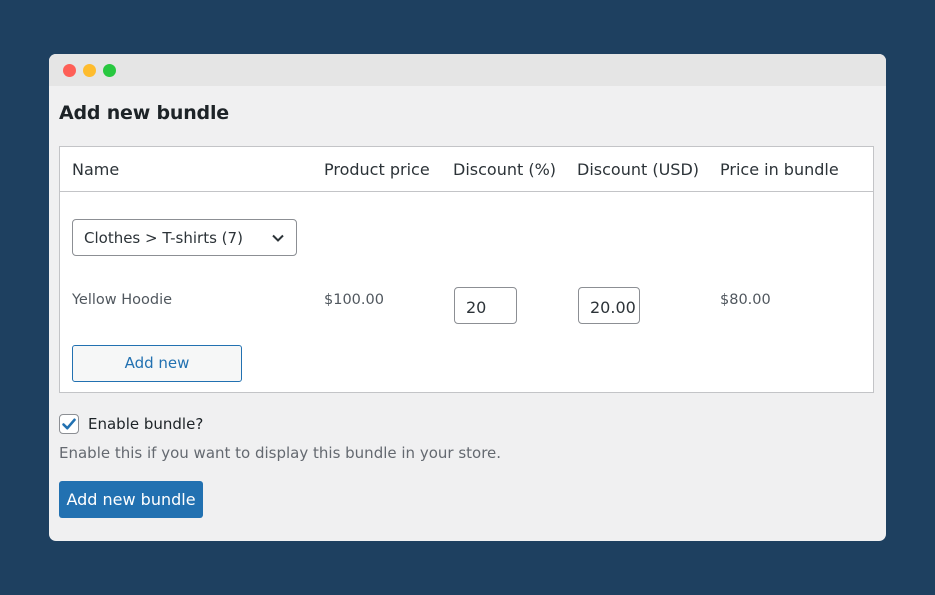  What do you see at coordinates (485, 305) in the screenshot?
I see `discount-percent-input: 20` at bounding box center [485, 305].